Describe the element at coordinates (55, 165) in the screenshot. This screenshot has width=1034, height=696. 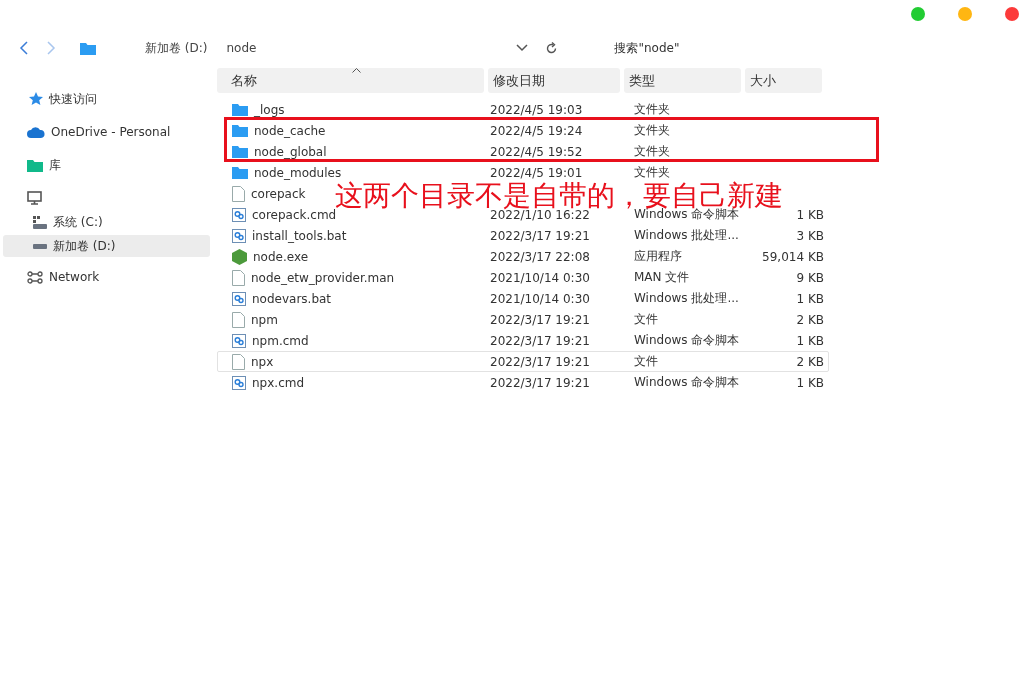
I see `sidebar-label: 库` at that location.